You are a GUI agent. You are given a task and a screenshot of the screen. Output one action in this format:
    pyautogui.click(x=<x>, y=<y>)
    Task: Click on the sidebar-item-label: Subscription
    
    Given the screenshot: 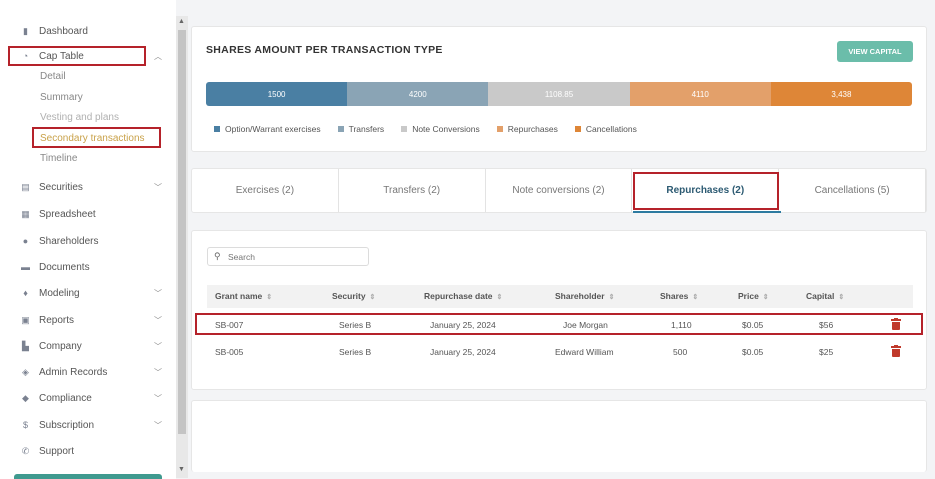 What is the action you would take?
    pyautogui.click(x=67, y=425)
    